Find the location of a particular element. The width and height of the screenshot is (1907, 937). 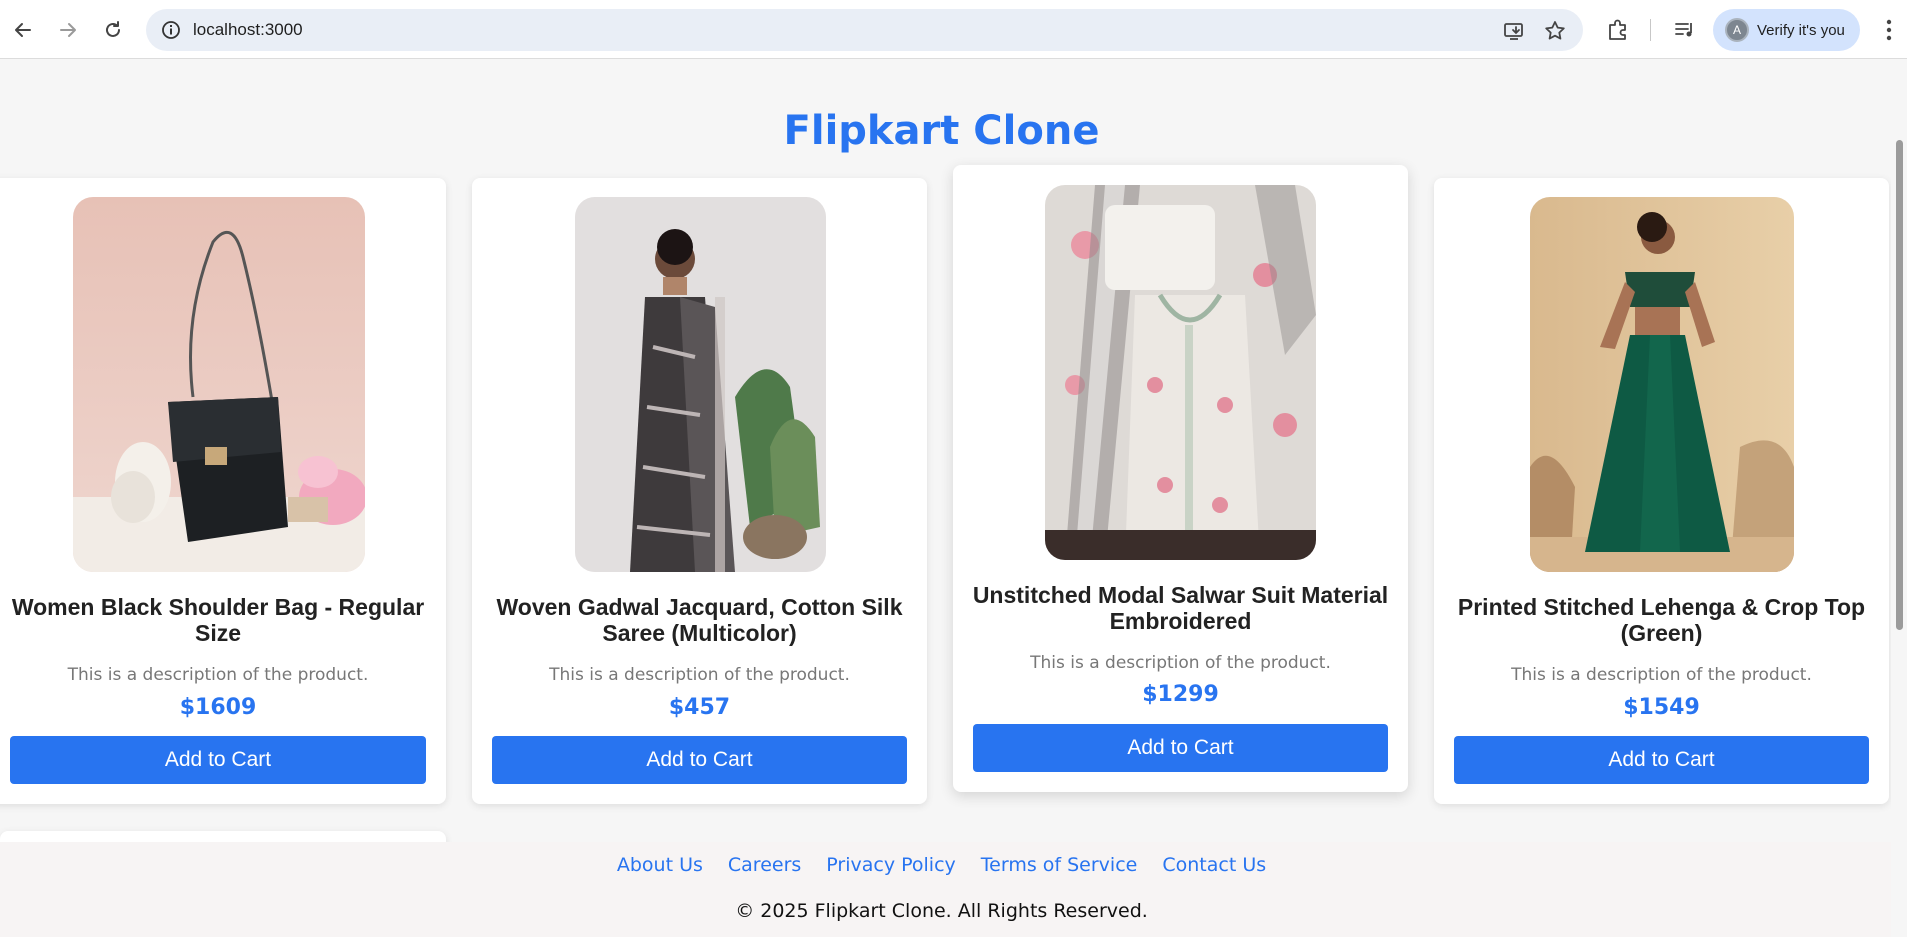

page-scrollbar-thumb is located at coordinates (1899, 385).